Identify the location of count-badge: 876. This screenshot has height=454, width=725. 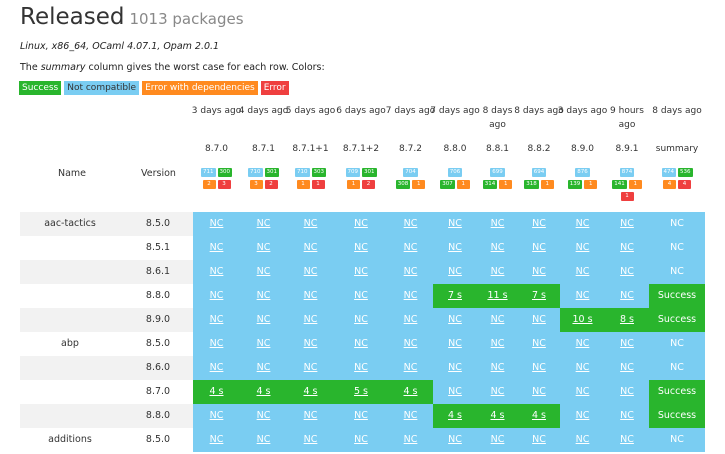
(582, 172).